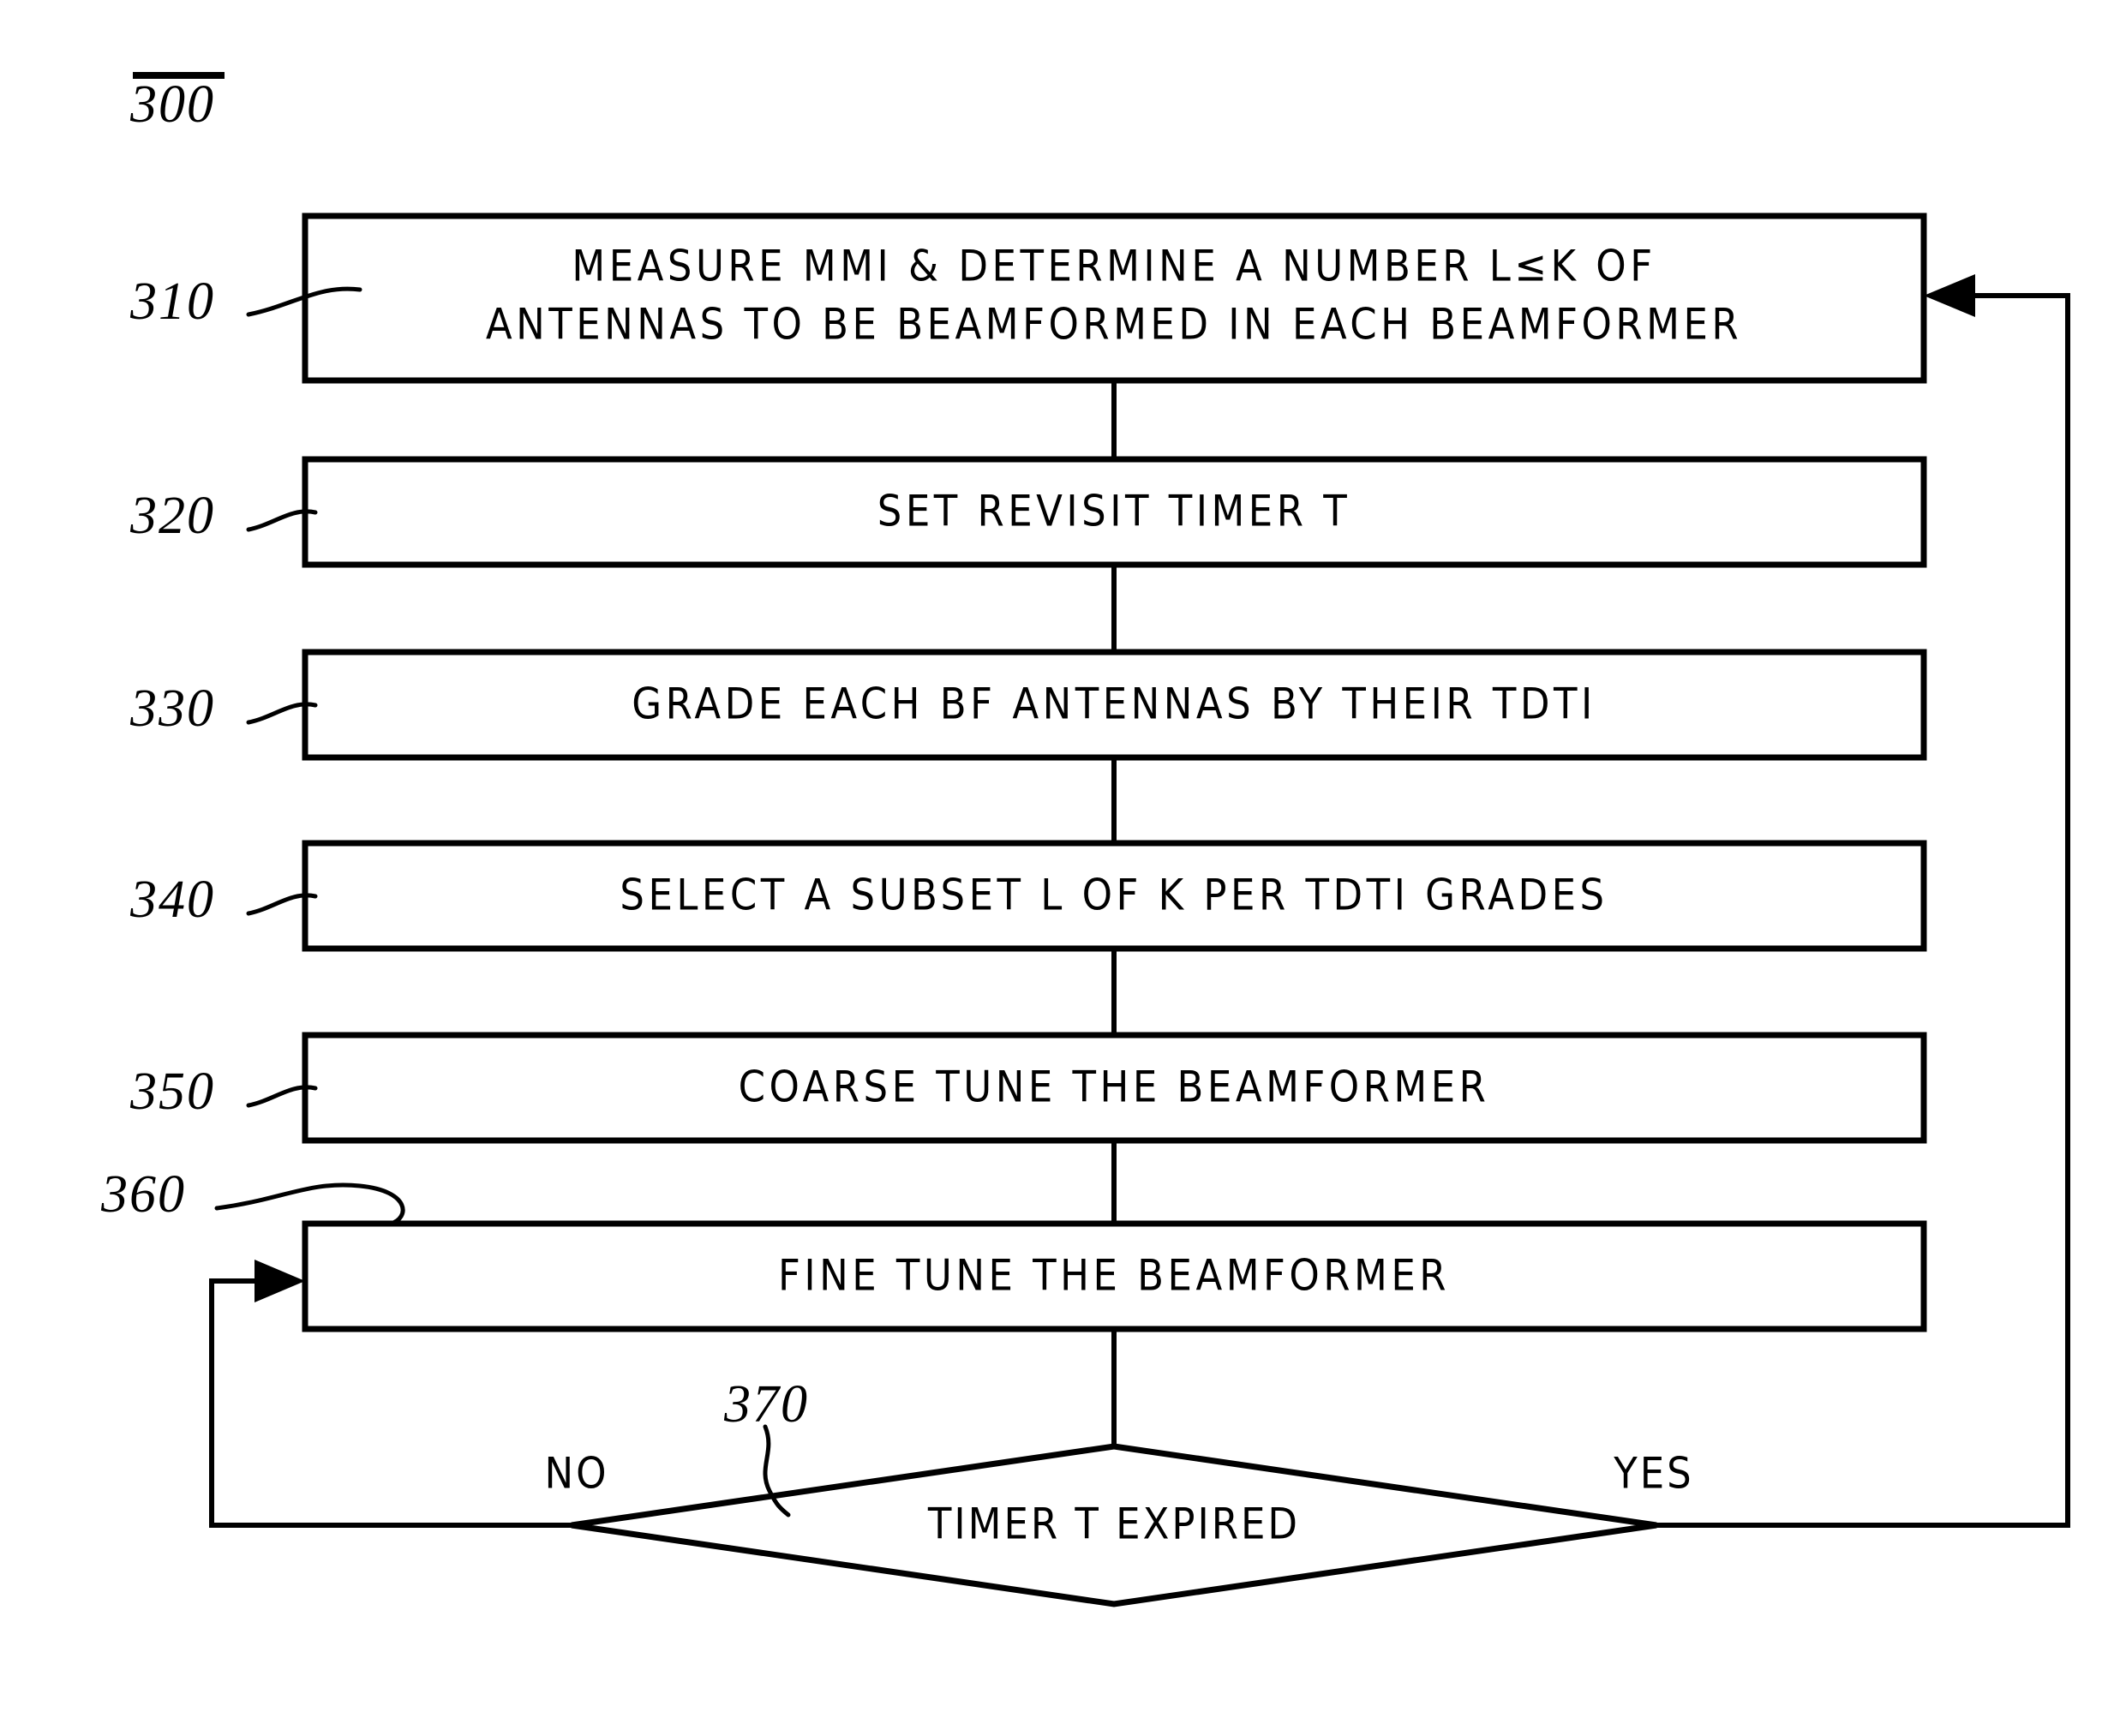  Describe the element at coordinates (766, 1404) in the screenshot. I see `ref-numeral-370: 370` at that location.